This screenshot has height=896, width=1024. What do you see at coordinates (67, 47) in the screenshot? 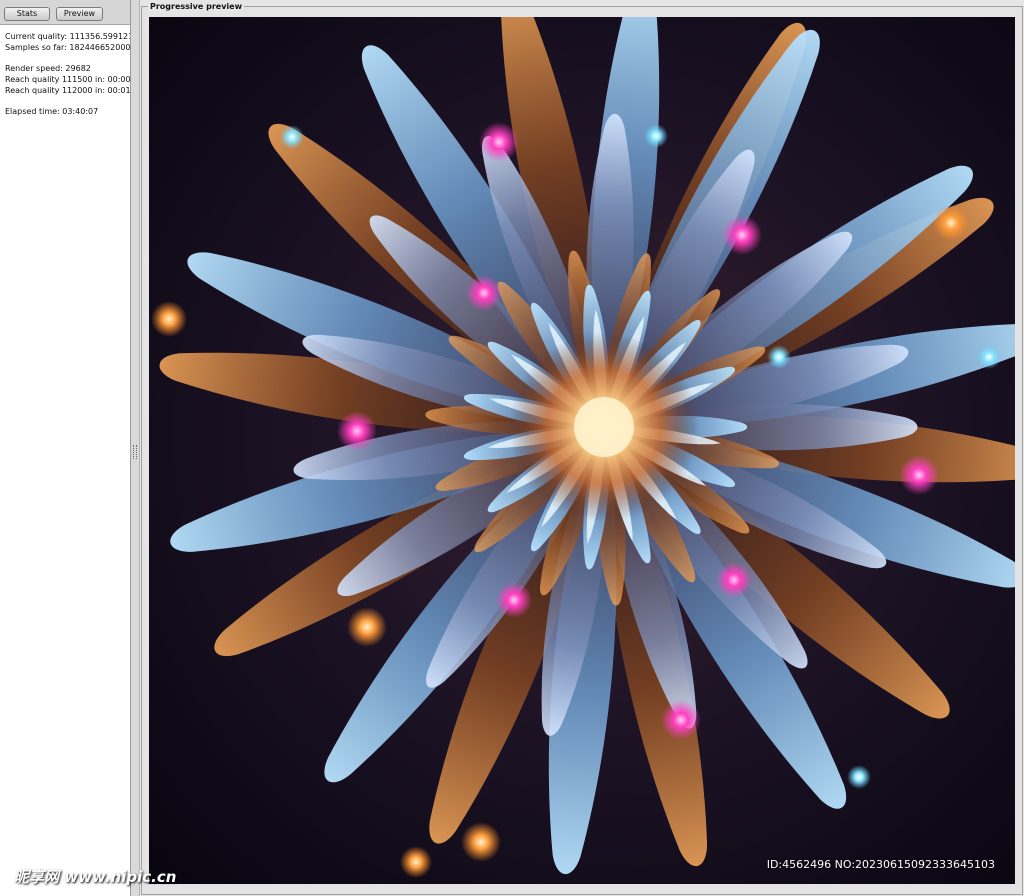
I see `samples-so-far-text: Samples so far: 182446652000` at bounding box center [67, 47].